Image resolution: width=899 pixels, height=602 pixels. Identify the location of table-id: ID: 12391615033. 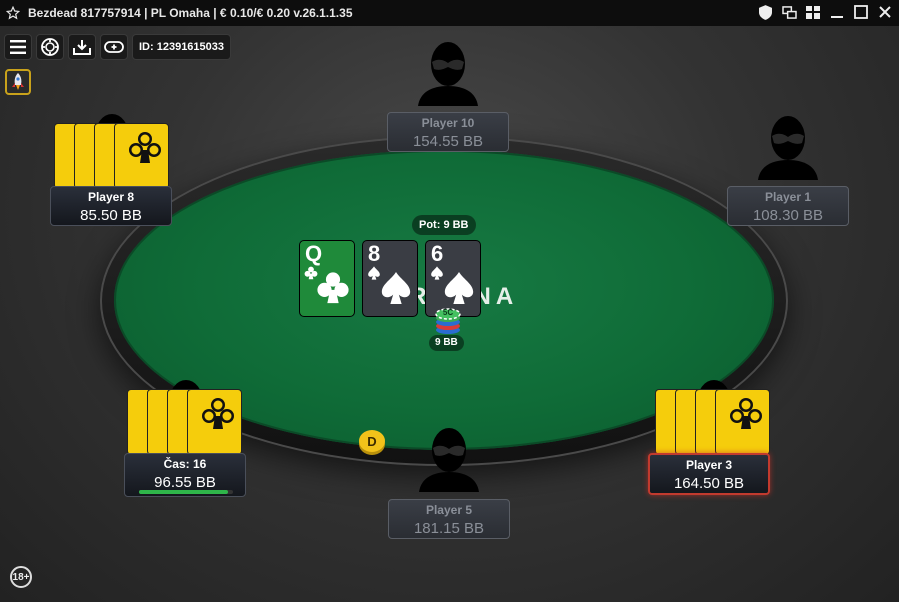
(182, 47).